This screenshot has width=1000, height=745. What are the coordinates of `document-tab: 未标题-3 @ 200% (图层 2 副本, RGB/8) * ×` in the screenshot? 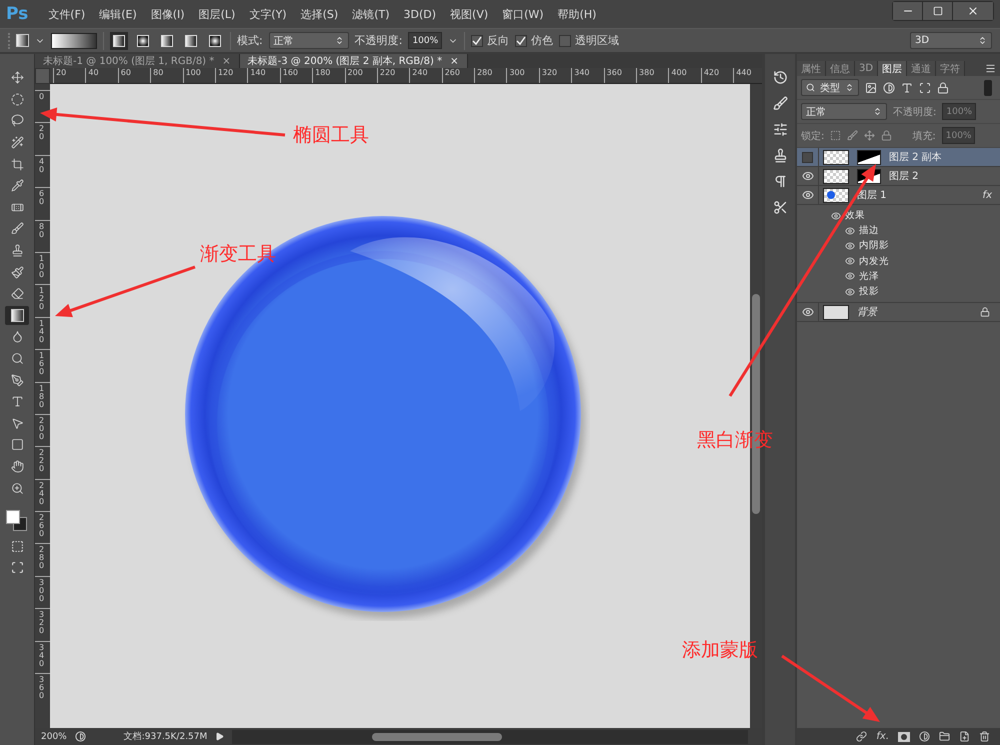 It's located at (354, 61).